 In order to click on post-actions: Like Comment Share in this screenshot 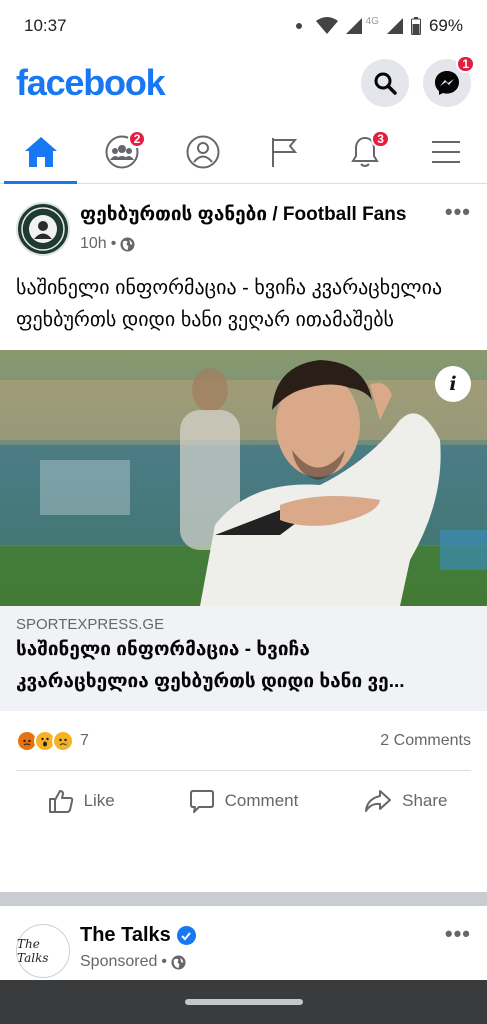, I will do `click(243, 801)`.